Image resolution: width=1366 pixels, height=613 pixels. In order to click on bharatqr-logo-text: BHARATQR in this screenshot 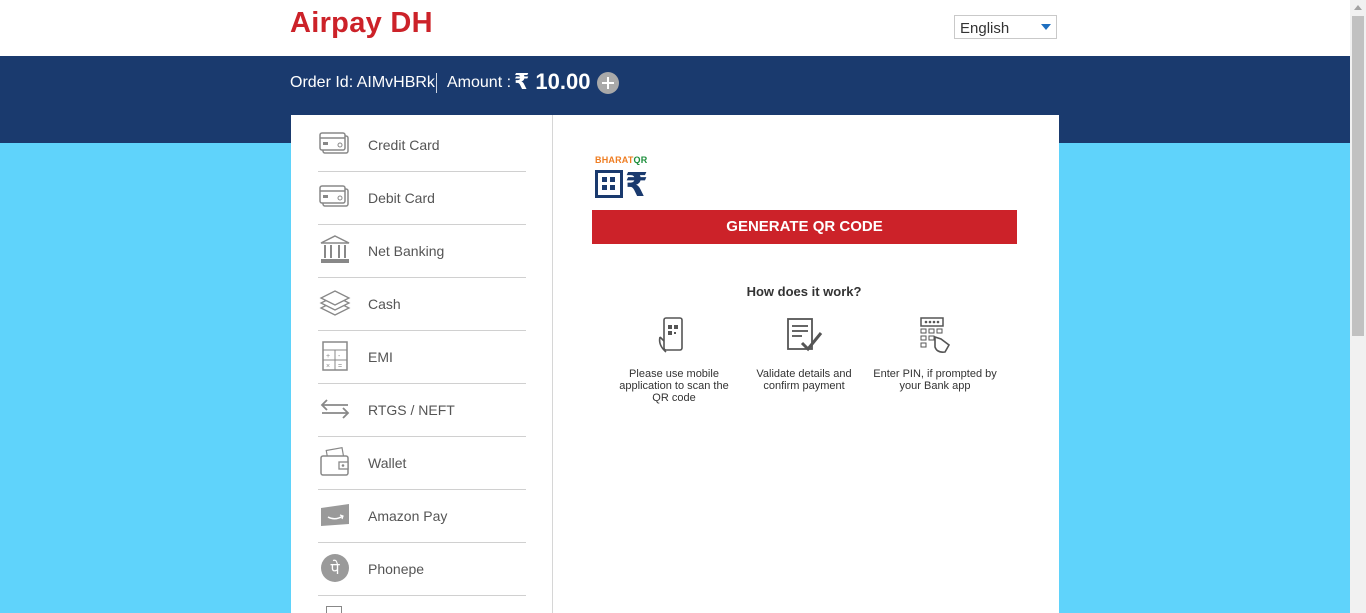, I will do `click(621, 160)`.